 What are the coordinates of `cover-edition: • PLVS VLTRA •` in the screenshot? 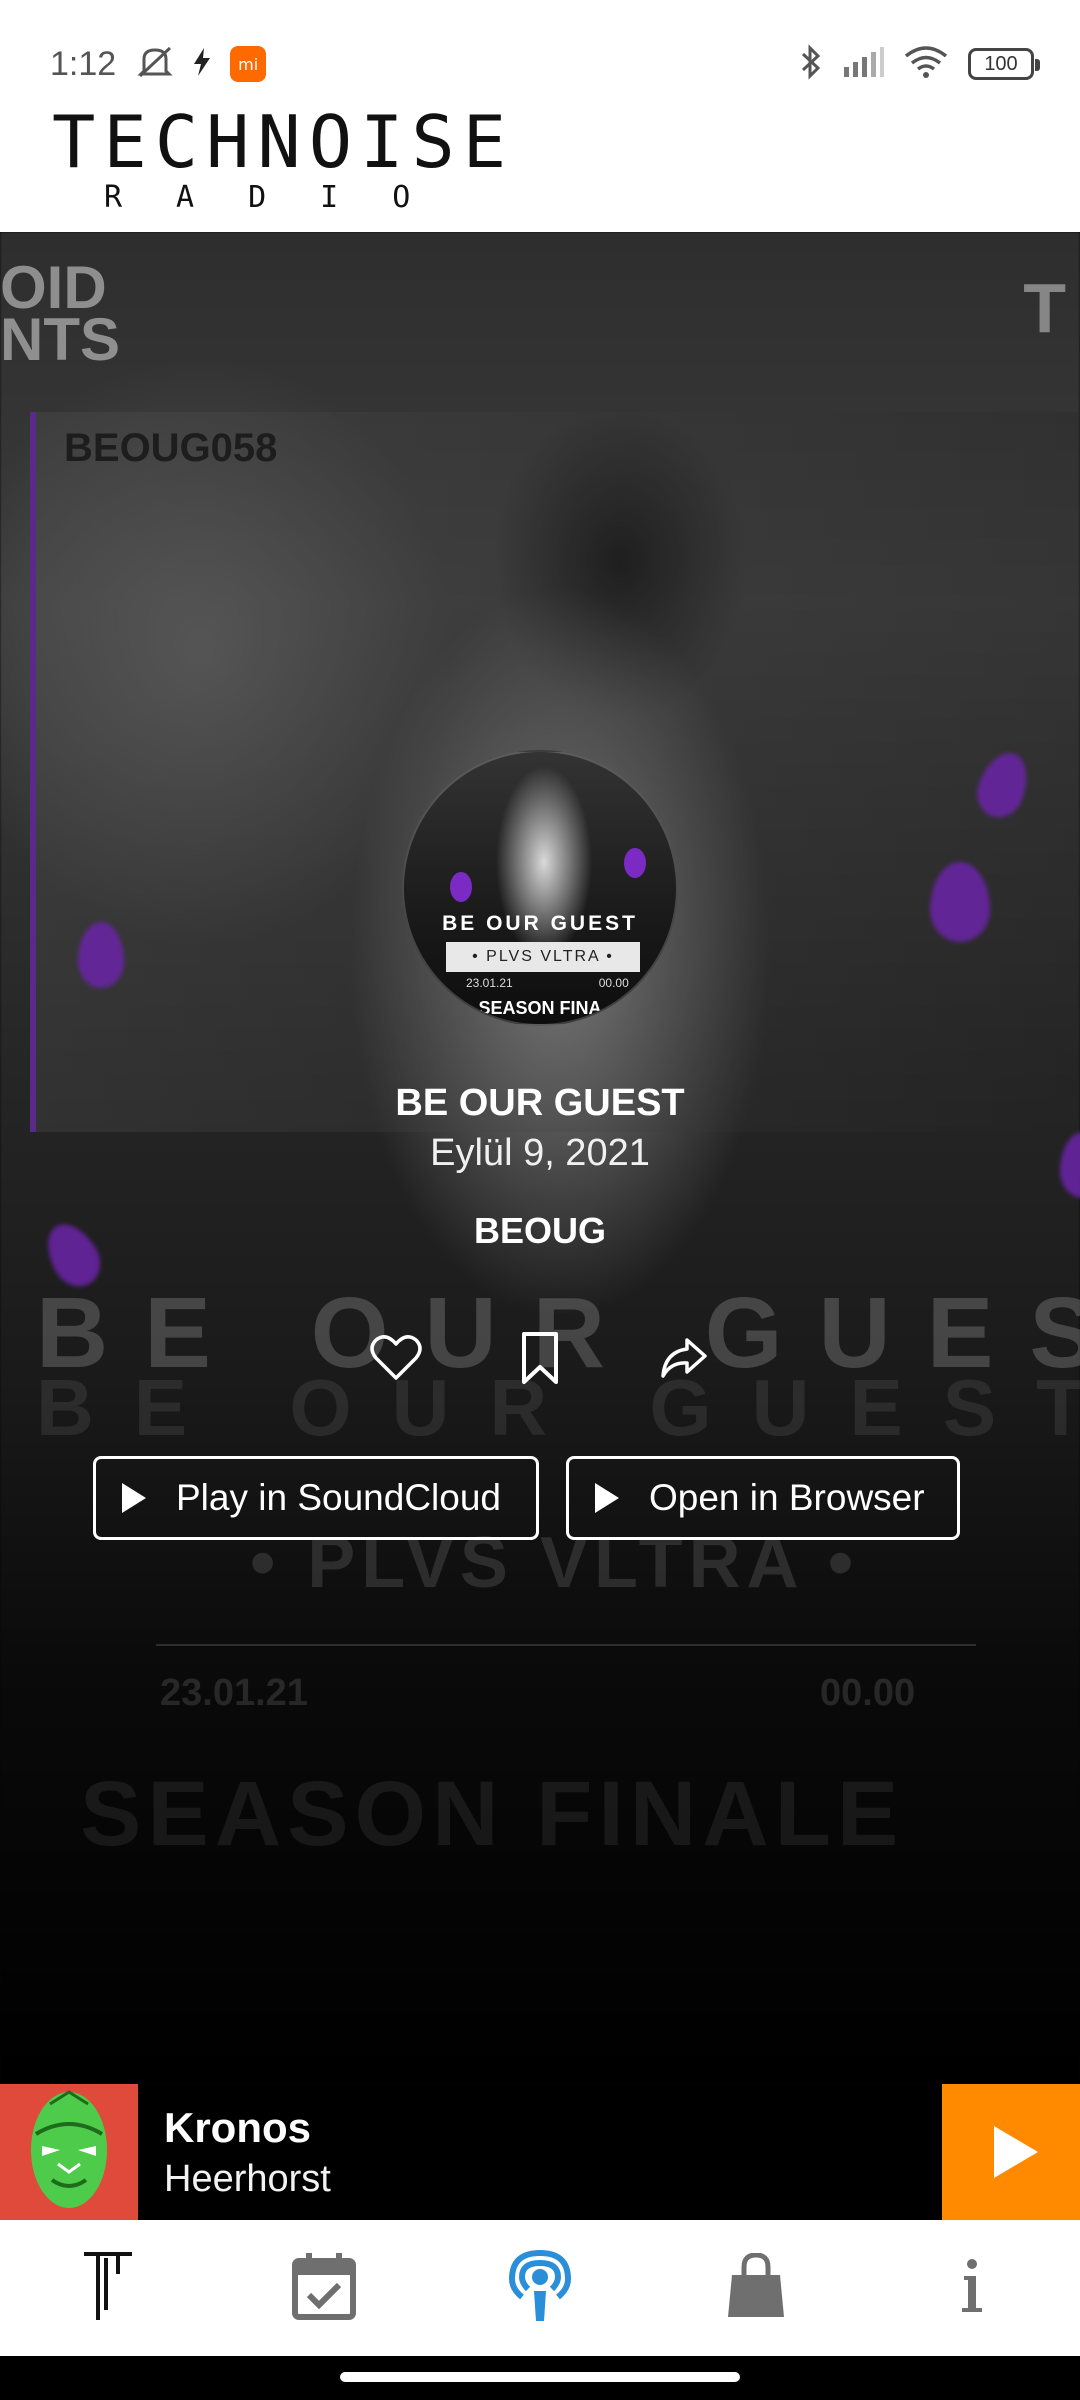 It's located at (543, 957).